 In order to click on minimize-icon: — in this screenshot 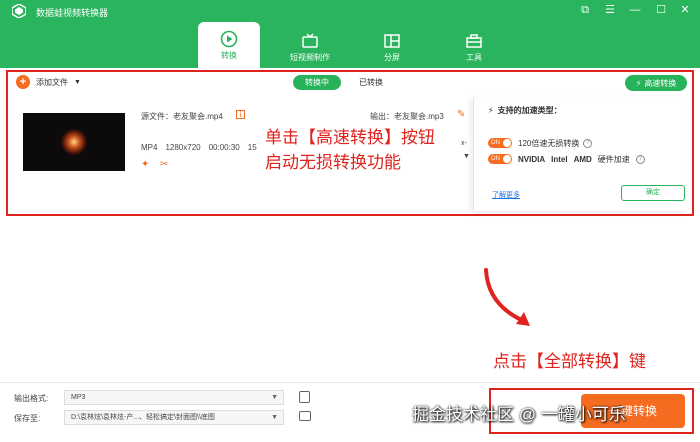, I will do `click(635, 10)`.